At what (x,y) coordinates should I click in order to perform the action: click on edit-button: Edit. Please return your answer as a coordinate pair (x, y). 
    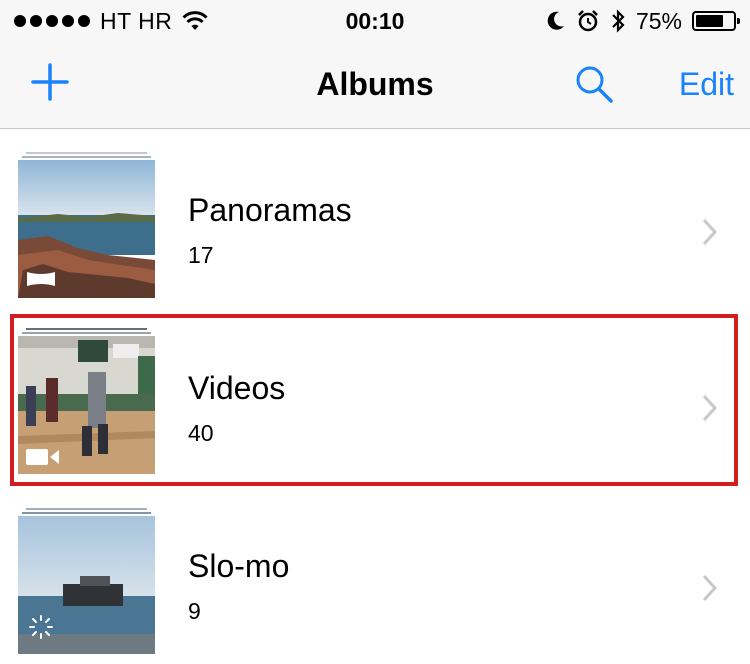
    Looking at the image, I should click on (706, 84).